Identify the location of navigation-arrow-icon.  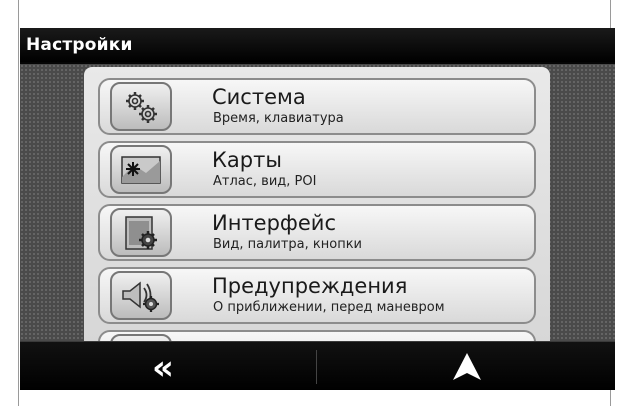
(467, 366).